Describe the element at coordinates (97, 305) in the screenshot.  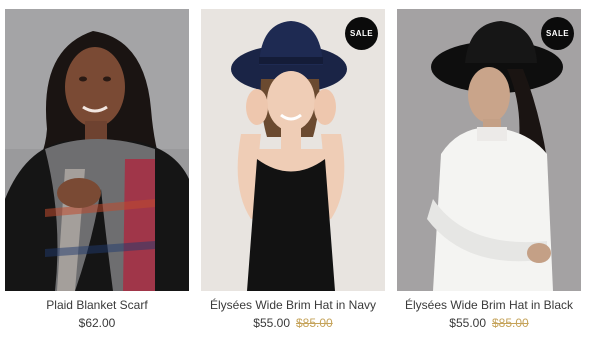
I see `product-name: Plaid Blanket Scarf` at that location.